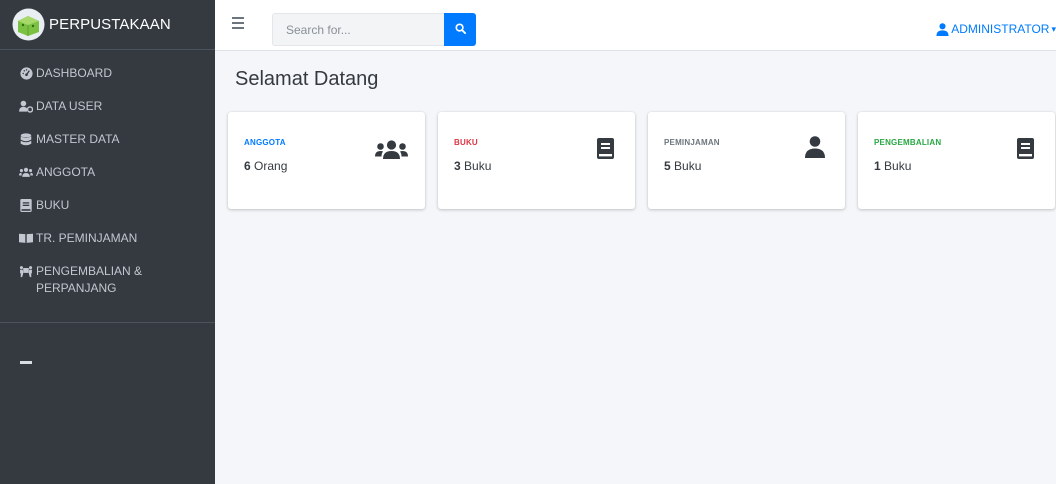 The width and height of the screenshot is (1056, 484). I want to click on user-cog-icon, so click(26, 106).